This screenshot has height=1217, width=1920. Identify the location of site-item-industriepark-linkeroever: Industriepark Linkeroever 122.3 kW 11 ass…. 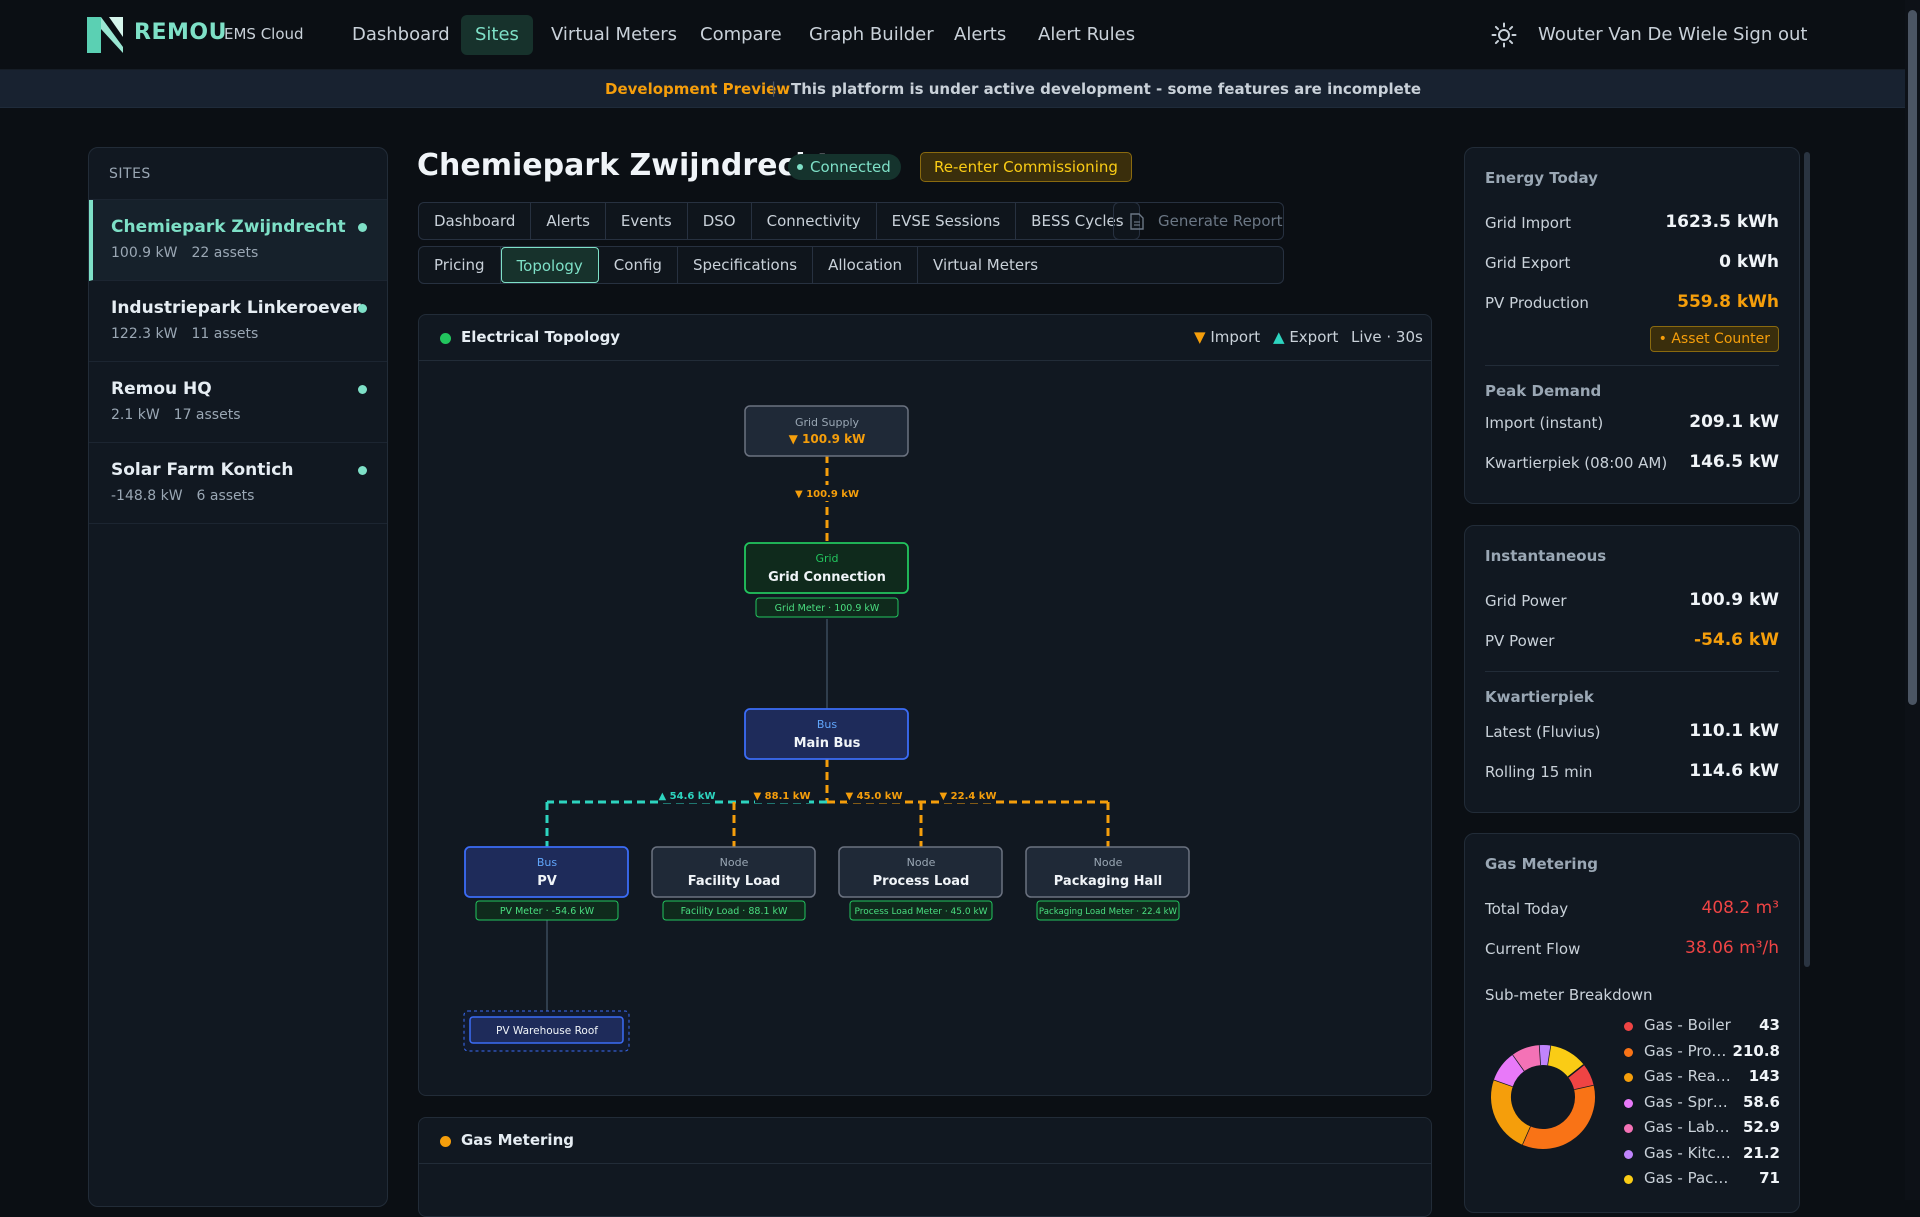
(238, 321).